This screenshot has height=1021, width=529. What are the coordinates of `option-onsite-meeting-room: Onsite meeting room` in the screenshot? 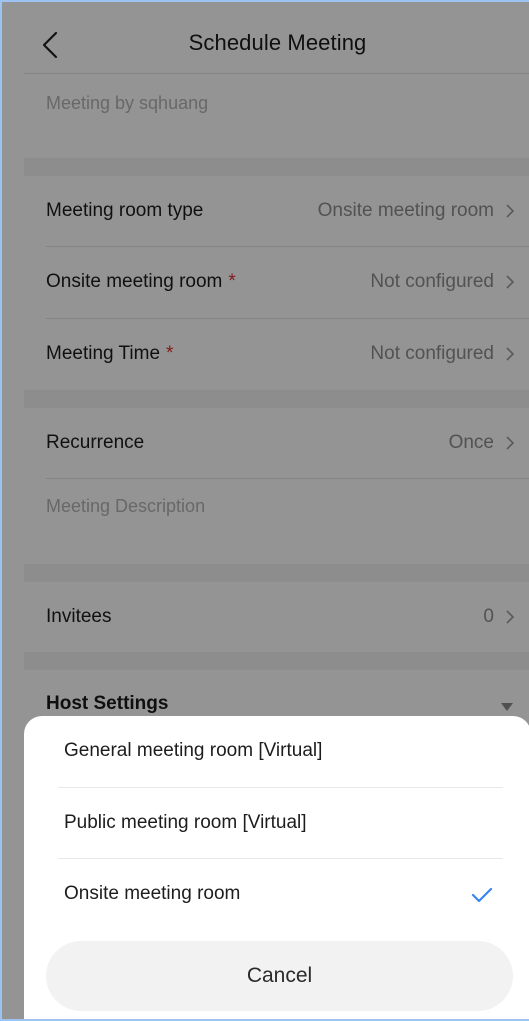 It's located at (280, 894).